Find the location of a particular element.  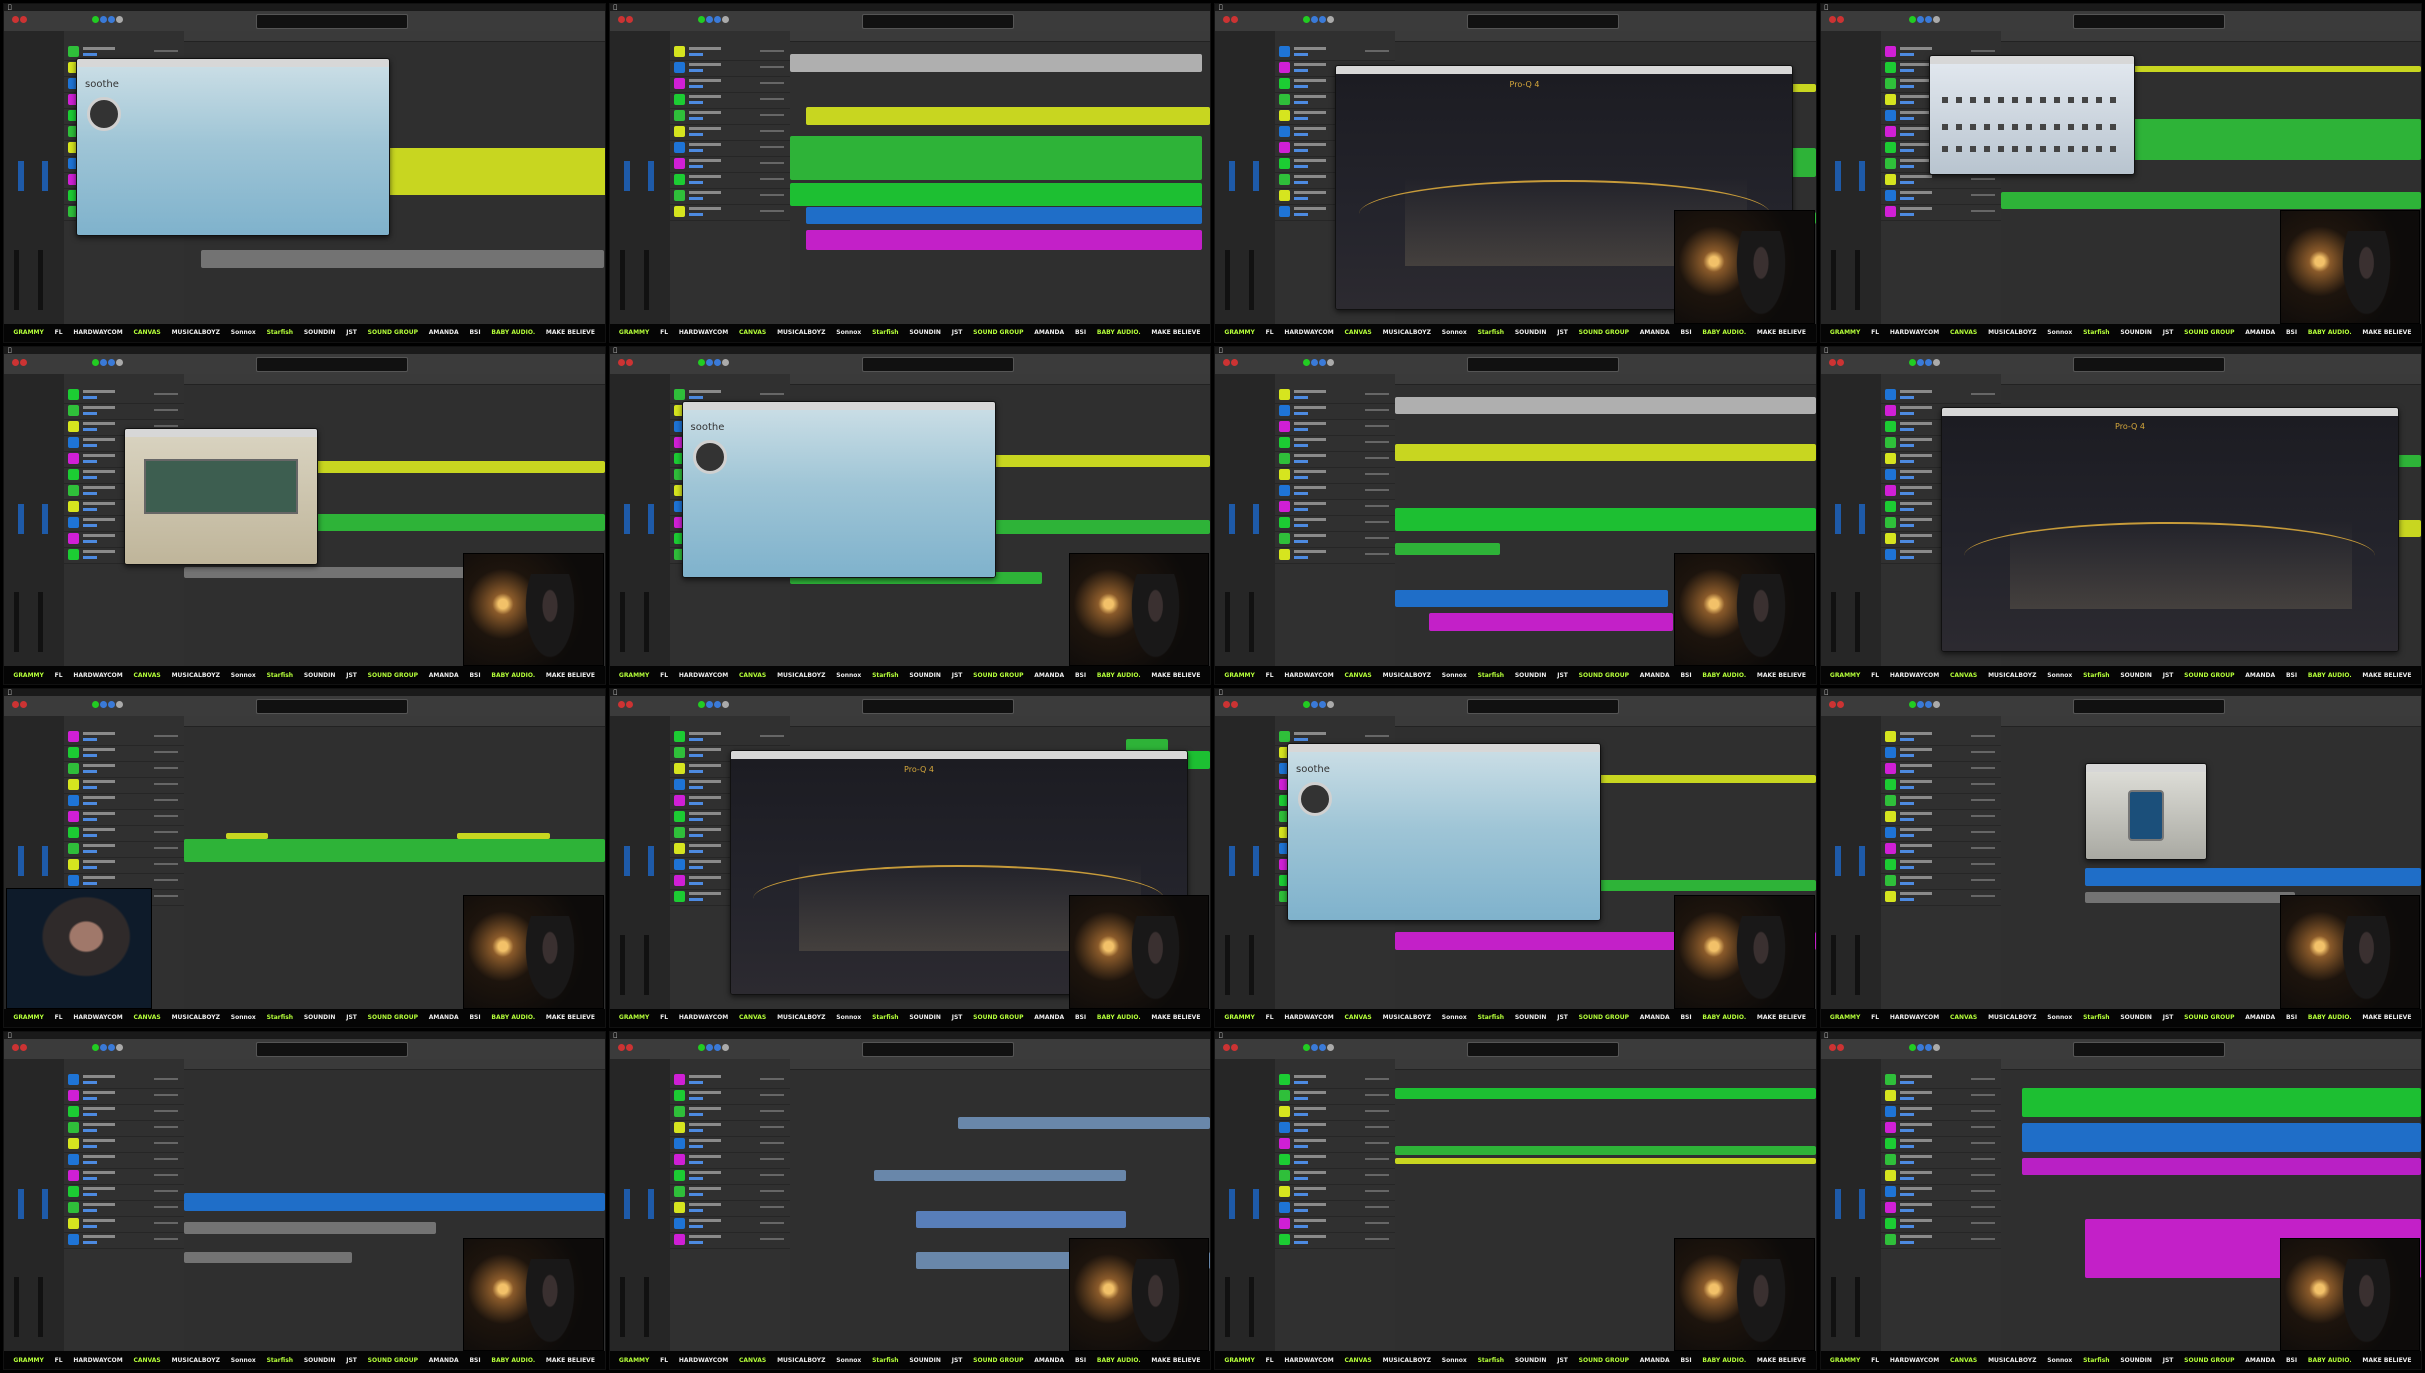

knob-row is located at coordinates (2031, 99).